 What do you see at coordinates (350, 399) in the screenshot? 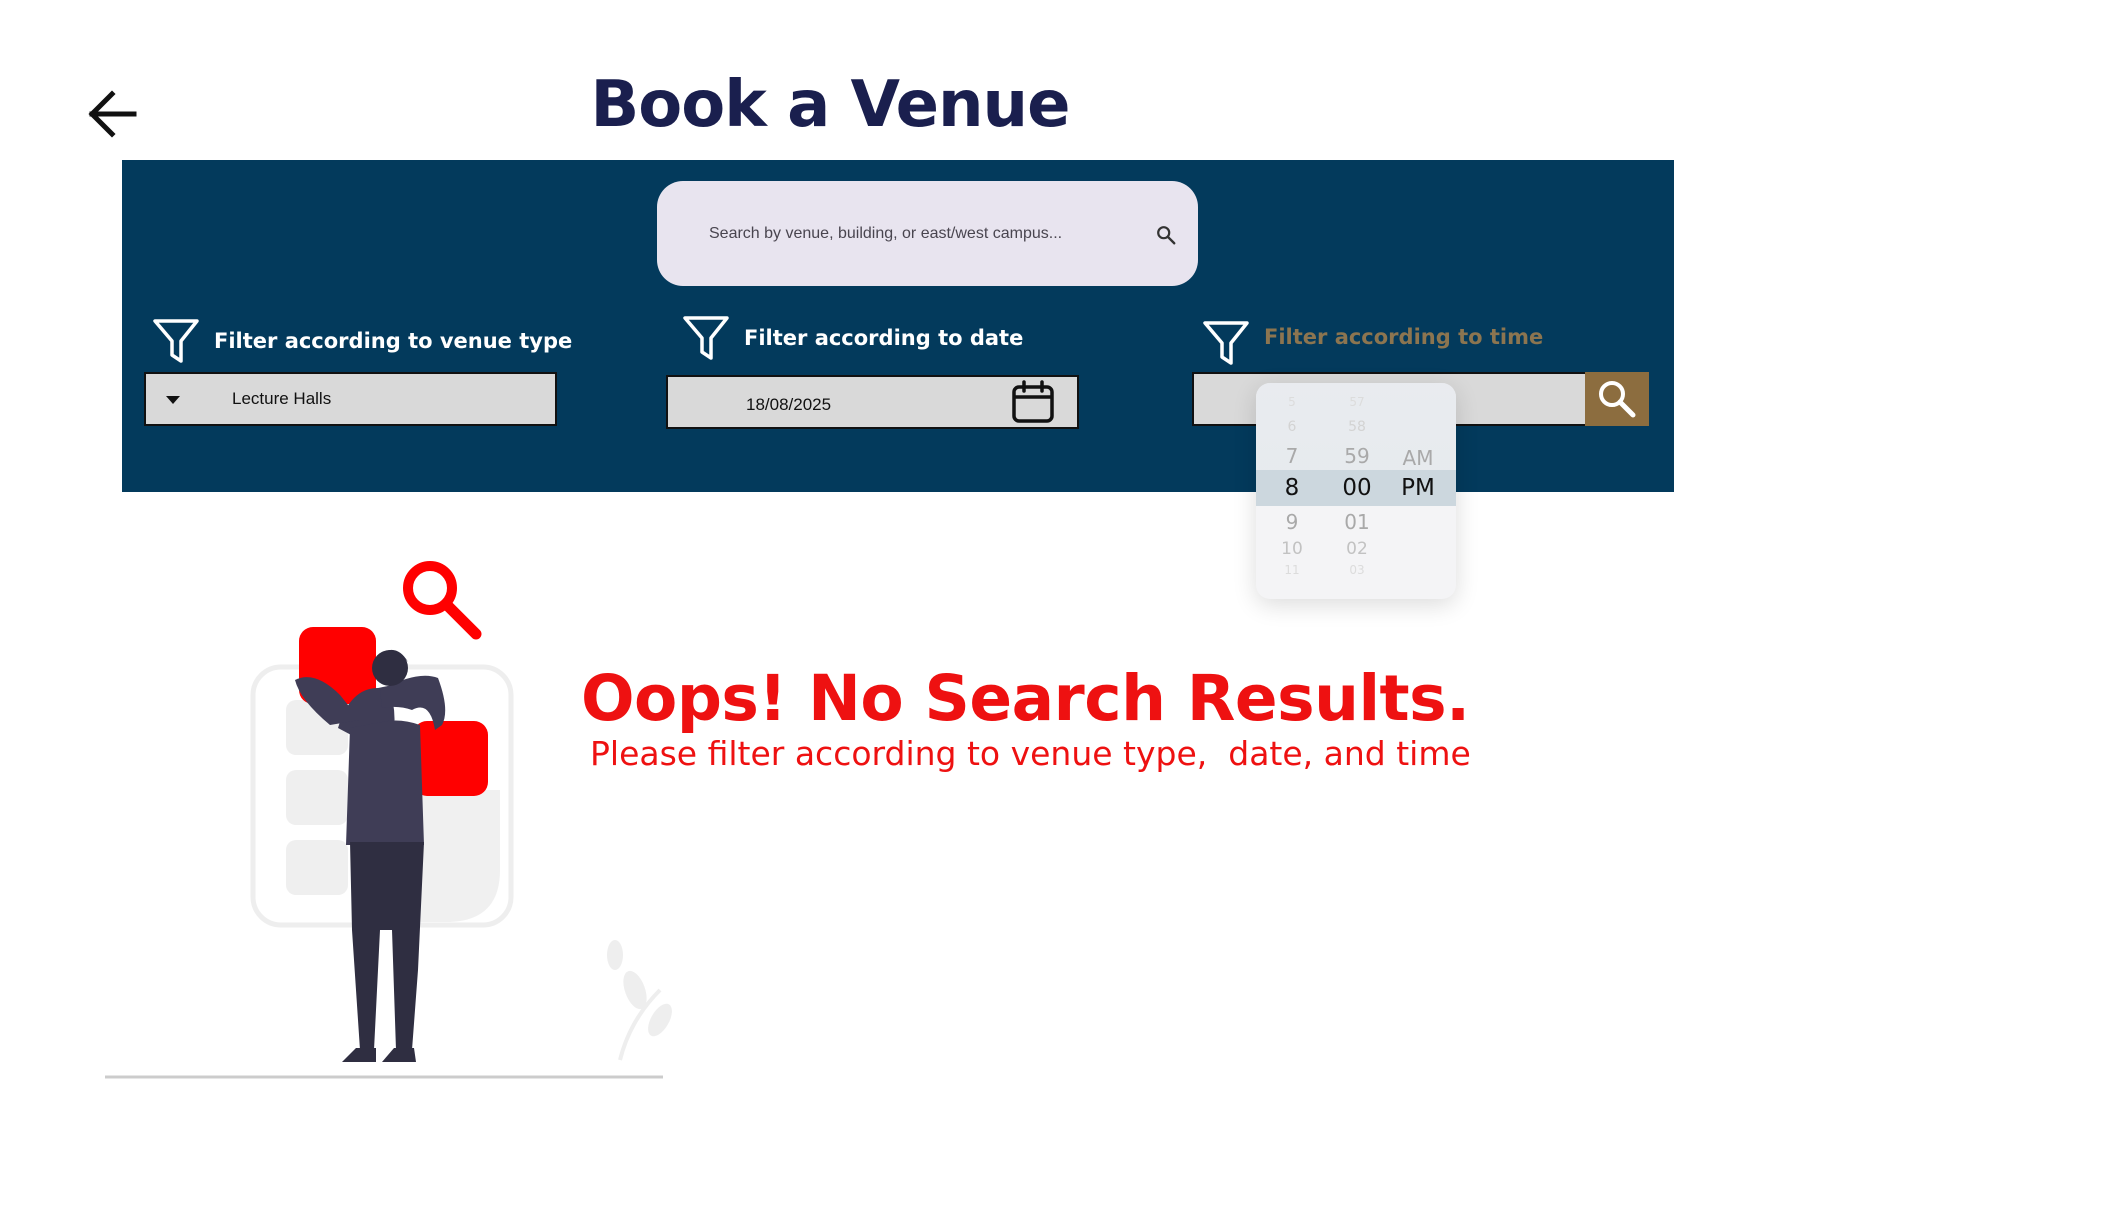
I see `venue-type-dropdown: Lecture Halls` at bounding box center [350, 399].